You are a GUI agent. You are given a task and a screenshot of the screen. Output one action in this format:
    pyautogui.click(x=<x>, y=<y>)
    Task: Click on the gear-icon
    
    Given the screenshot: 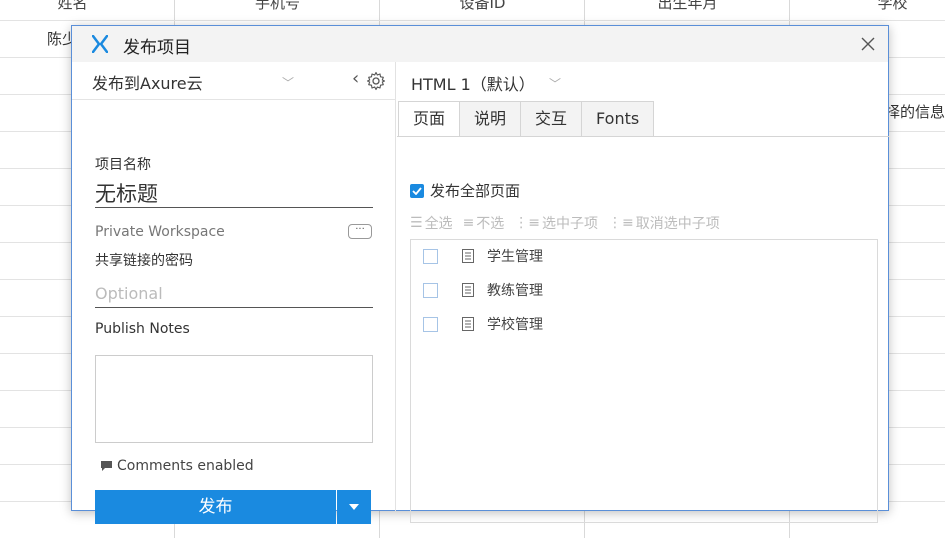 What is the action you would take?
    pyautogui.click(x=376, y=81)
    